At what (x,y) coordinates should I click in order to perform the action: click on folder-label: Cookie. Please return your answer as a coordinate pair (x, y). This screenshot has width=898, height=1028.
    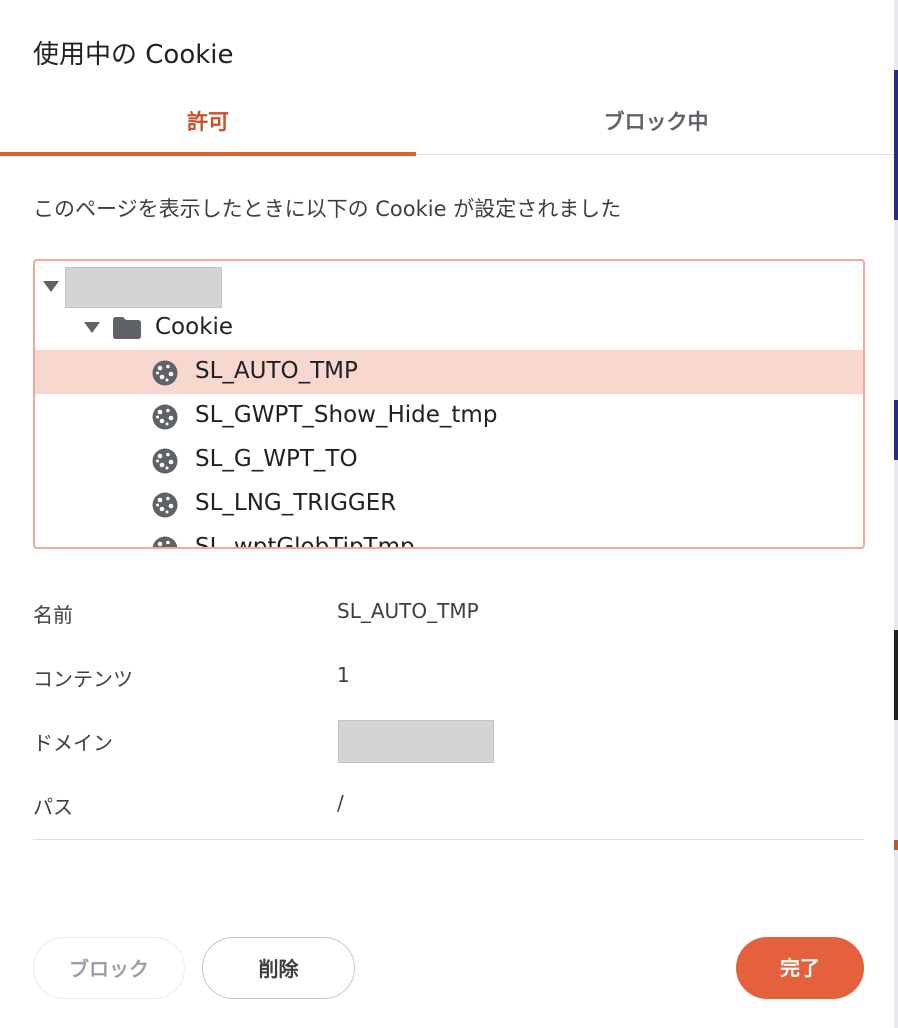
    Looking at the image, I should click on (194, 327).